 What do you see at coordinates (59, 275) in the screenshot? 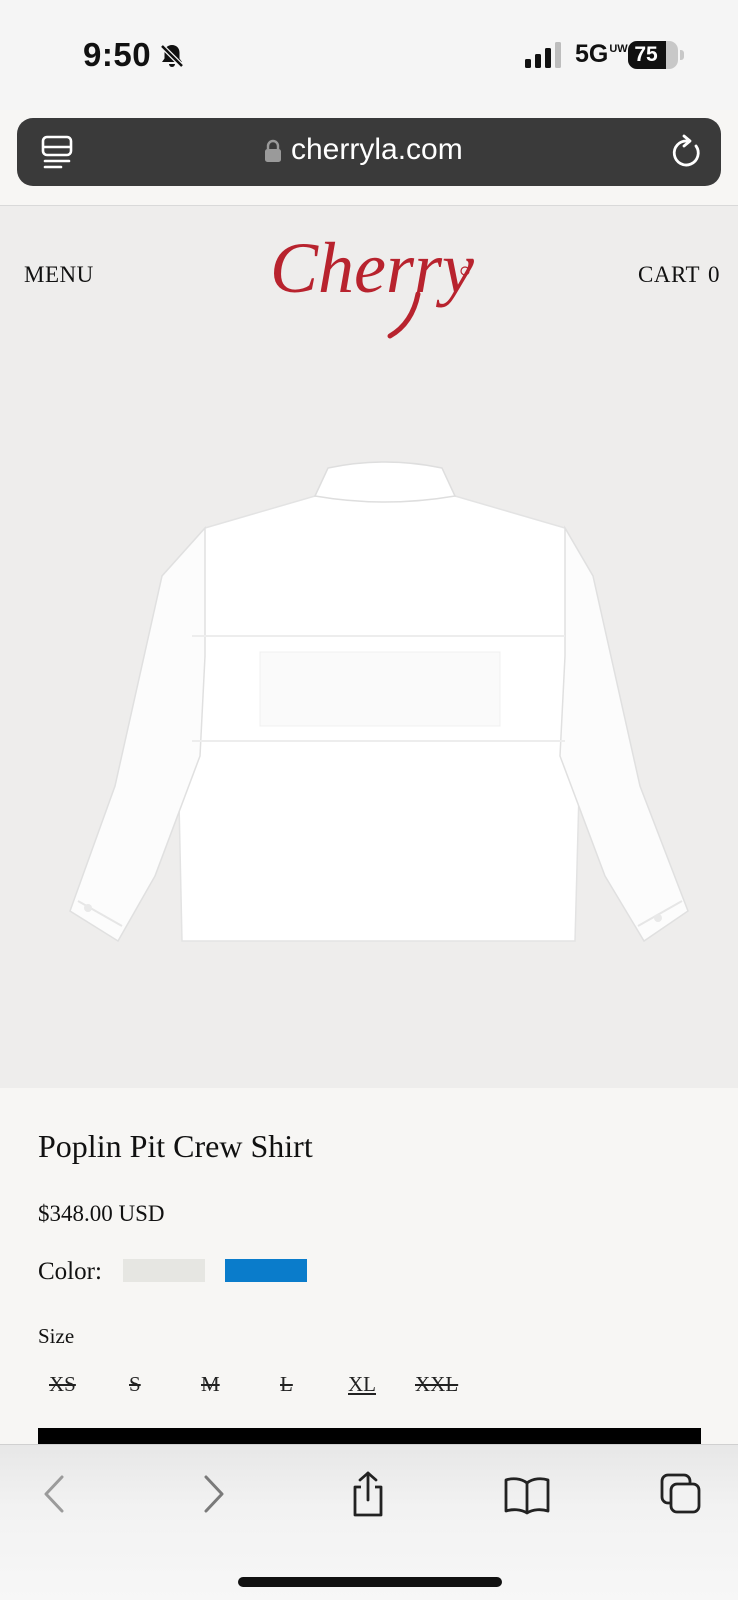
I see `menu-button: MENU` at bounding box center [59, 275].